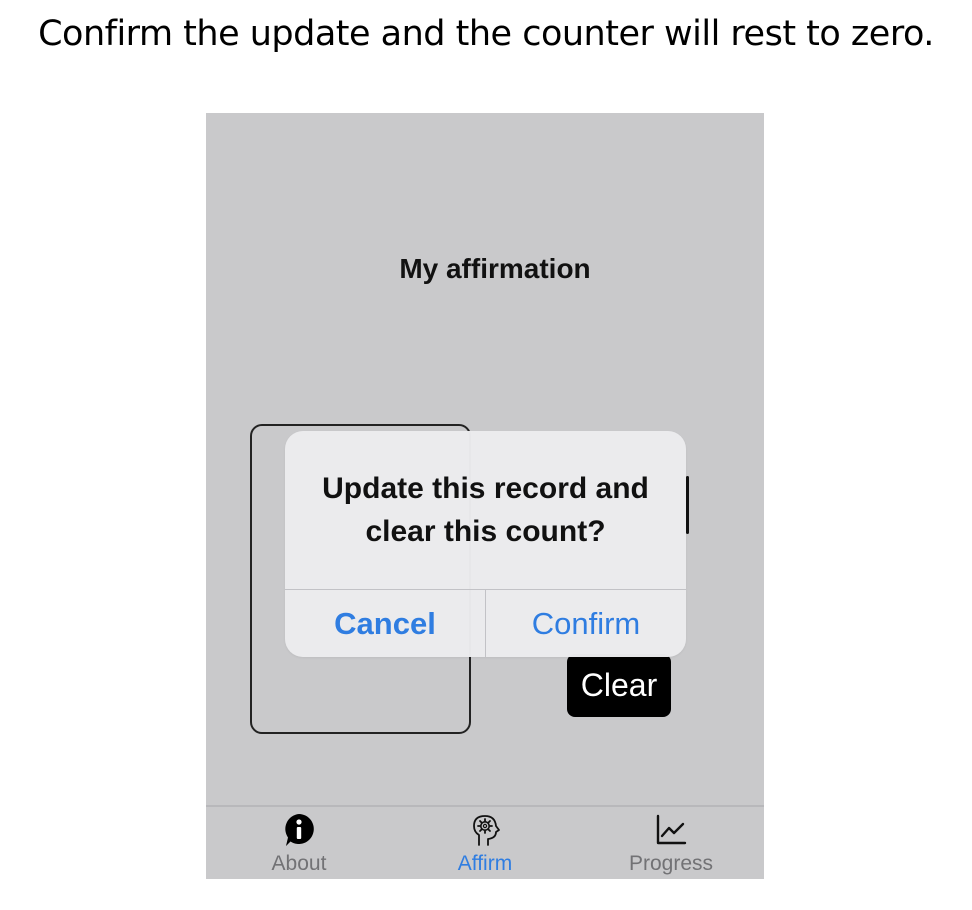 The image size is (972, 910). Describe the element at coordinates (299, 863) in the screenshot. I see `tab-about-label: About` at that location.